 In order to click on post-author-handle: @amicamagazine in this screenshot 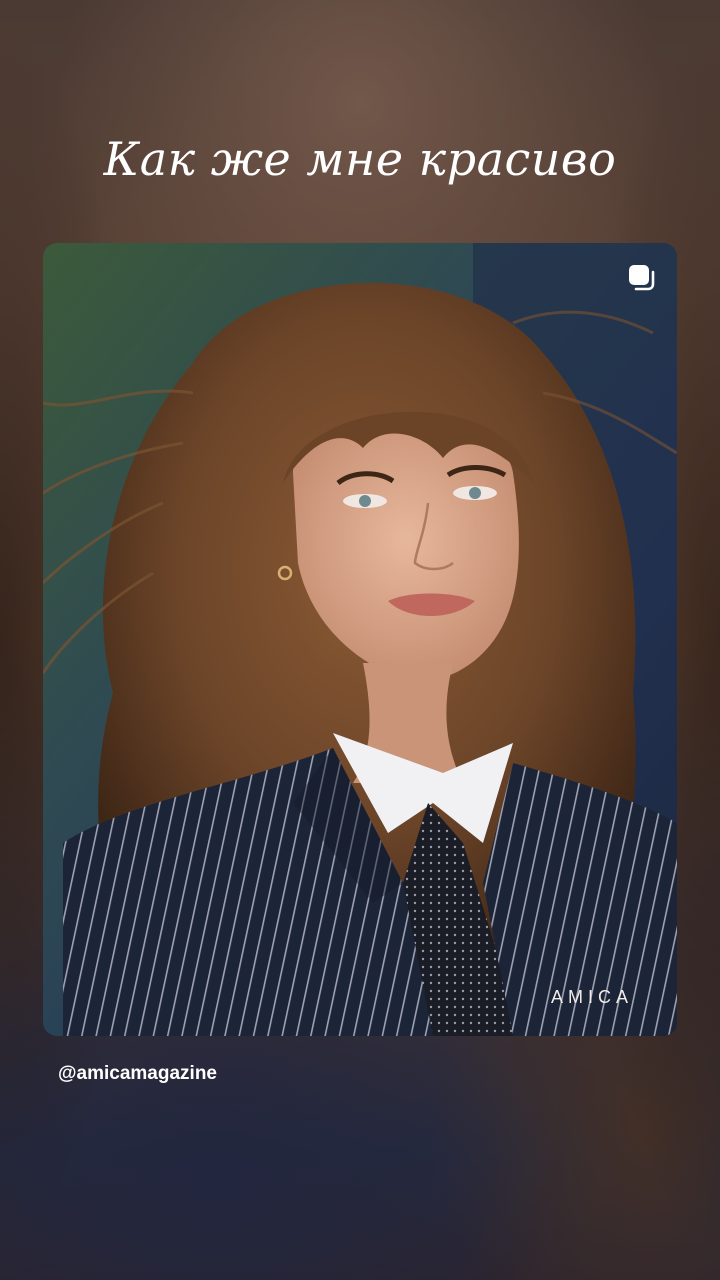, I will do `click(137, 1074)`.